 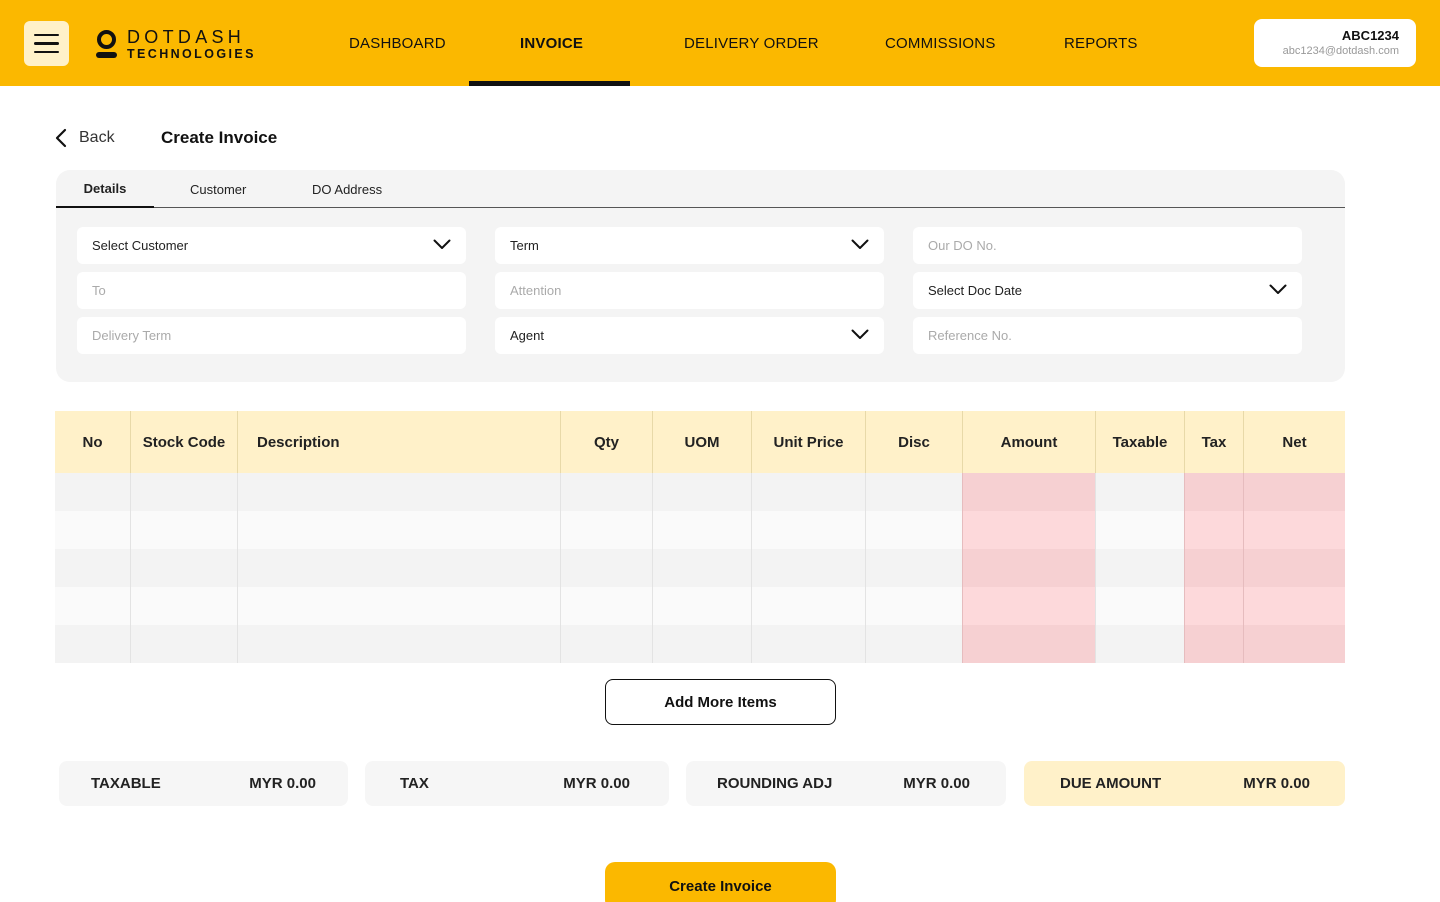 What do you see at coordinates (606, 442) in the screenshot?
I see `col-header-qty: Qty` at bounding box center [606, 442].